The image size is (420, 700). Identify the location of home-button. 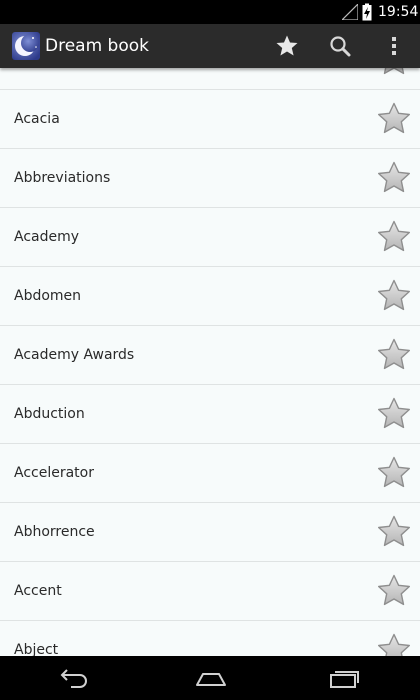
(210, 678).